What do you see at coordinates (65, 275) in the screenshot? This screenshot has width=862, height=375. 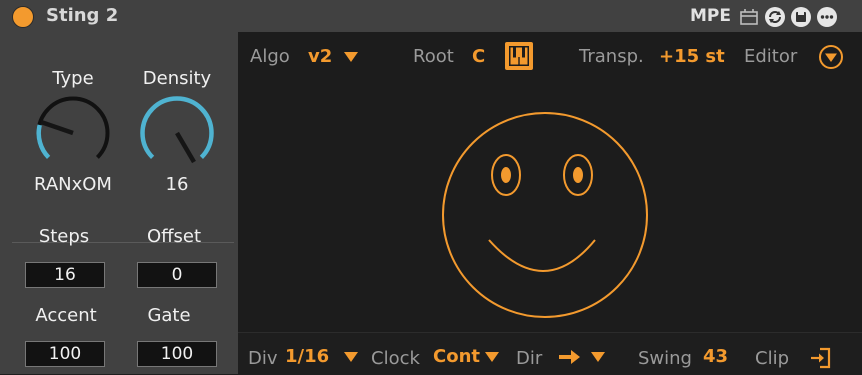 I see `steps-field: 16` at bounding box center [65, 275].